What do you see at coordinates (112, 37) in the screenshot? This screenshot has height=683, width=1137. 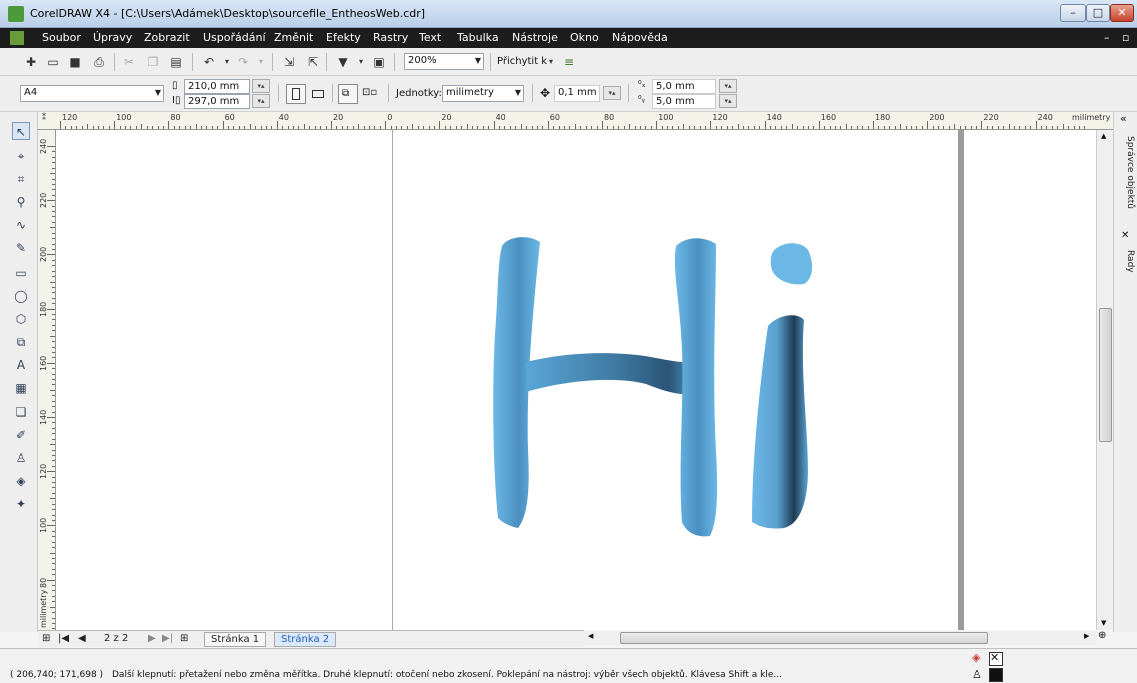 I see `menu-upravy: Úpravy` at bounding box center [112, 37].